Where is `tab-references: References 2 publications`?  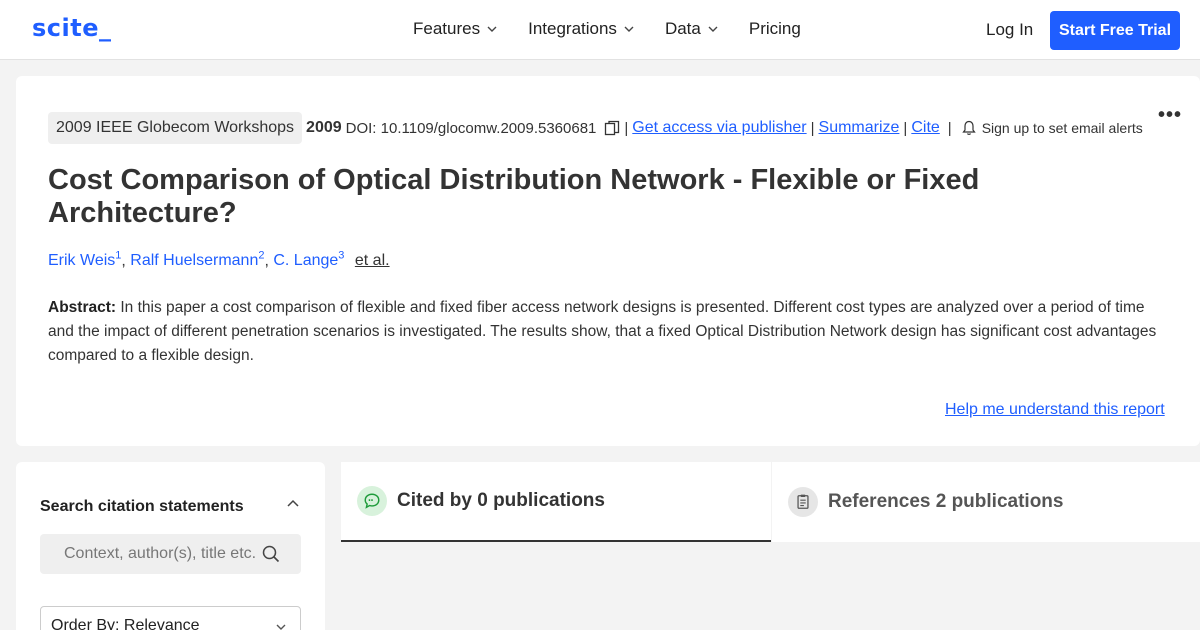 tab-references: References 2 publications is located at coordinates (986, 502).